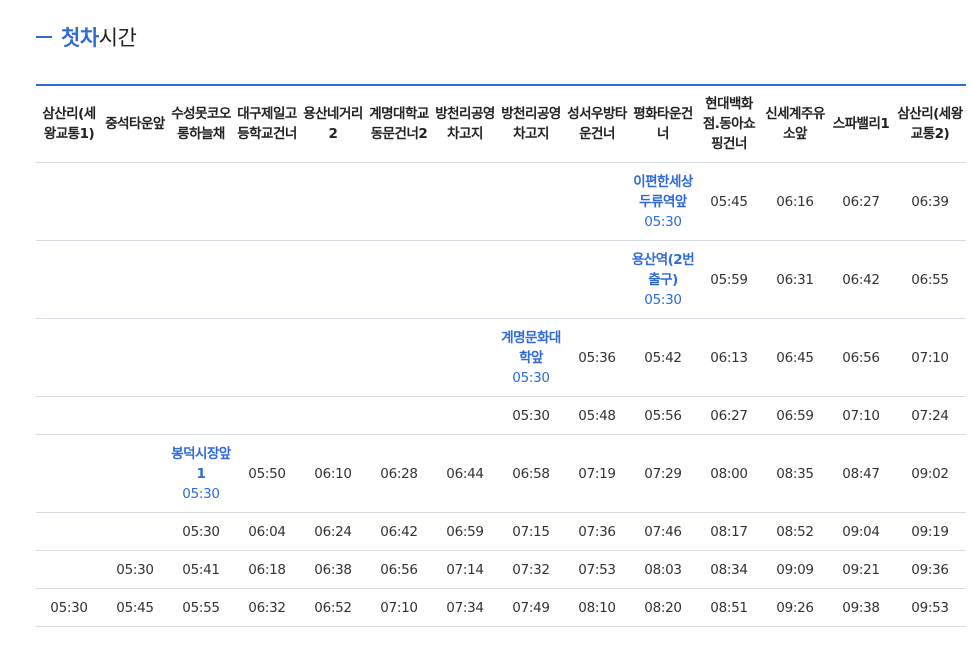 Image resolution: width=973 pixels, height=657 pixels. Describe the element at coordinates (597, 531) in the screenshot. I see `time-cell: 07:36` at that location.